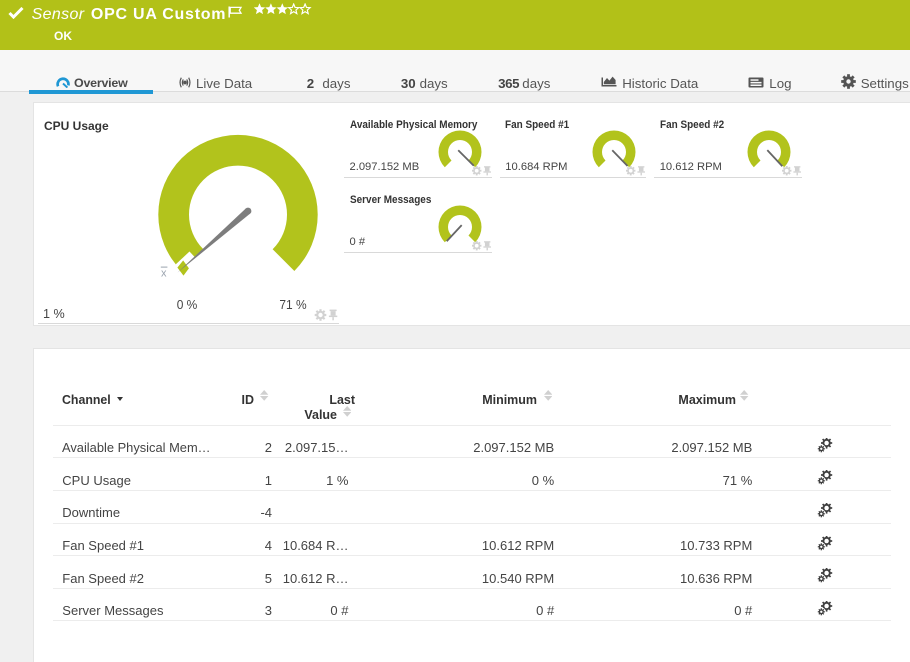 The height and width of the screenshot is (662, 910). Describe the element at coordinates (164, 274) in the screenshot. I see `svg-text: x` at that location.